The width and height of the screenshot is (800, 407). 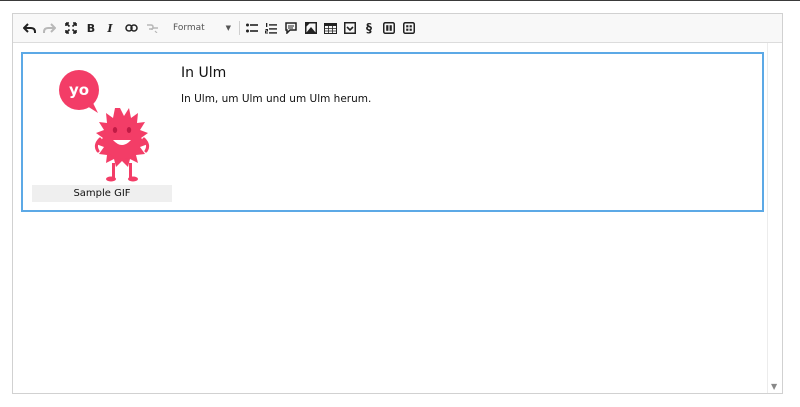 I want to click on numbered-list-button, so click(x=271, y=28).